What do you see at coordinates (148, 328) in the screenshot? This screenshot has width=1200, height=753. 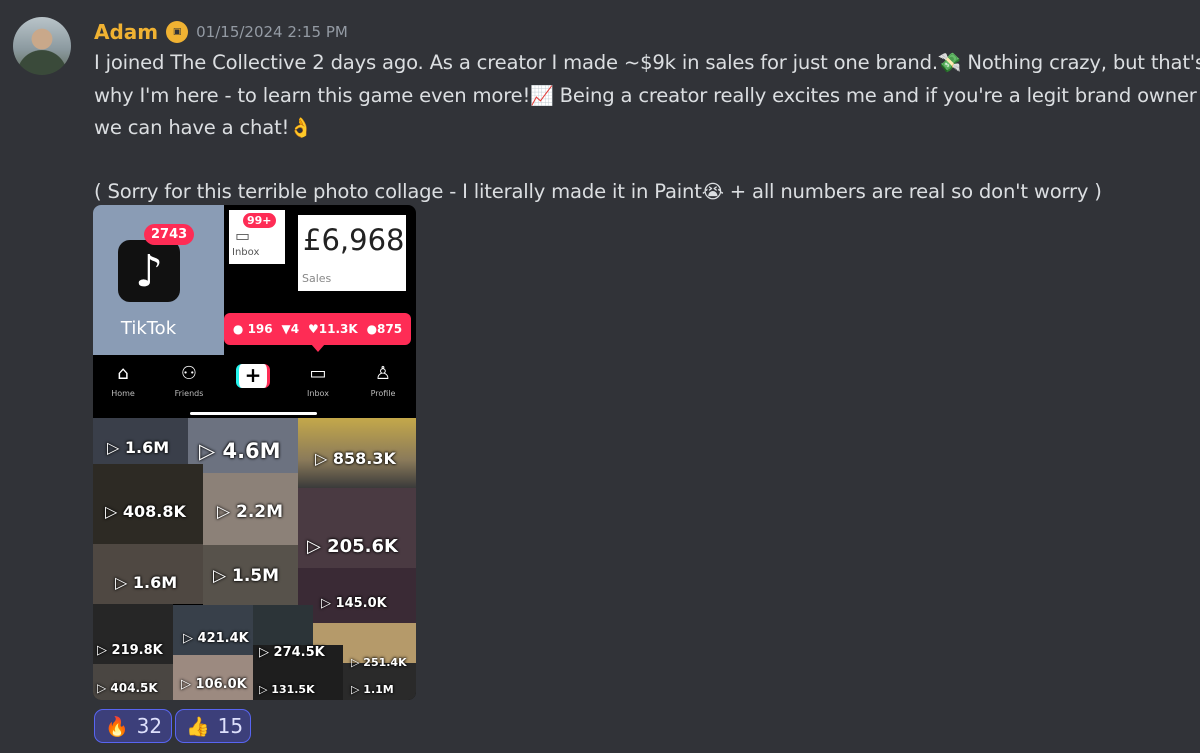 I see `app-name: TikTok` at bounding box center [148, 328].